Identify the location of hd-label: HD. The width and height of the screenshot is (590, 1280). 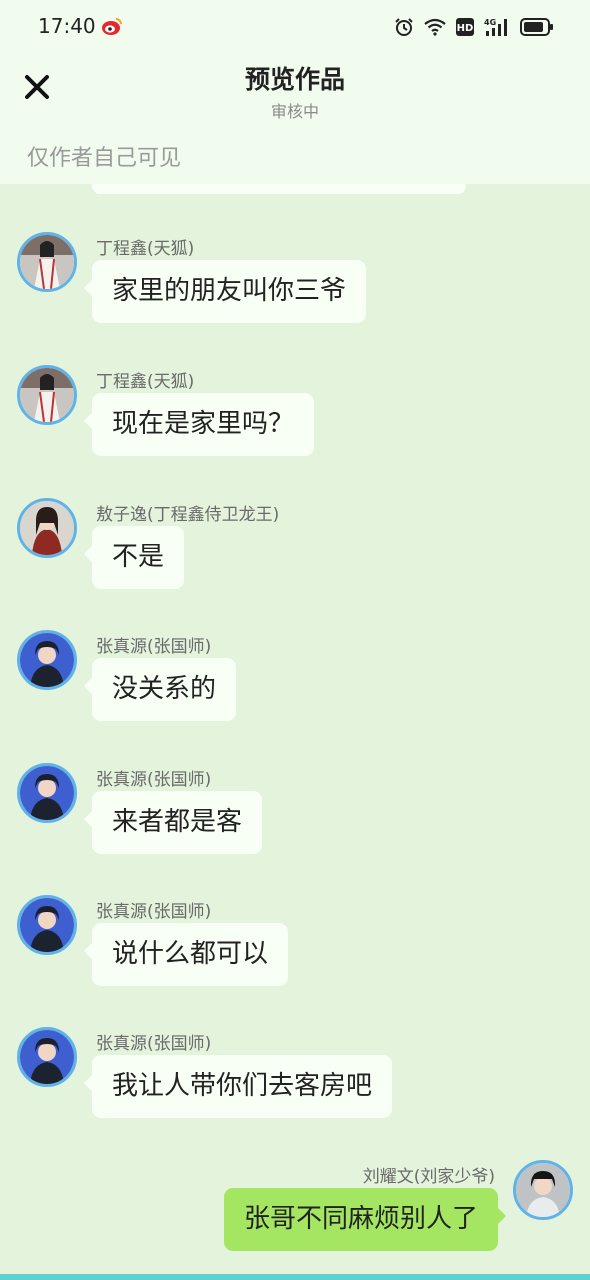
(465, 28).